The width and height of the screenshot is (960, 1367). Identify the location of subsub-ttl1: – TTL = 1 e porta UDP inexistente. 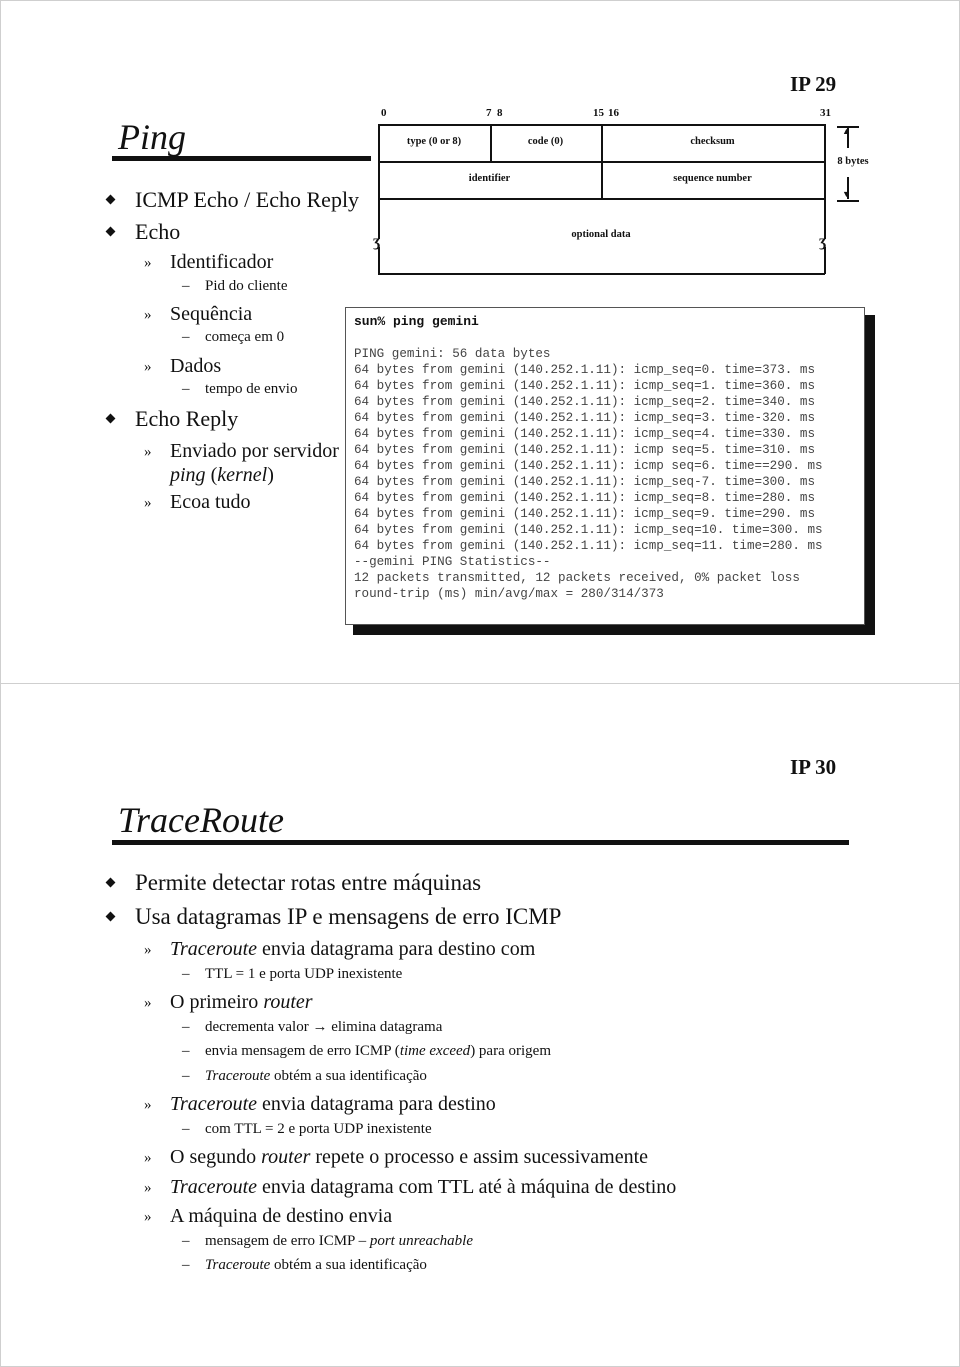
(292, 974).